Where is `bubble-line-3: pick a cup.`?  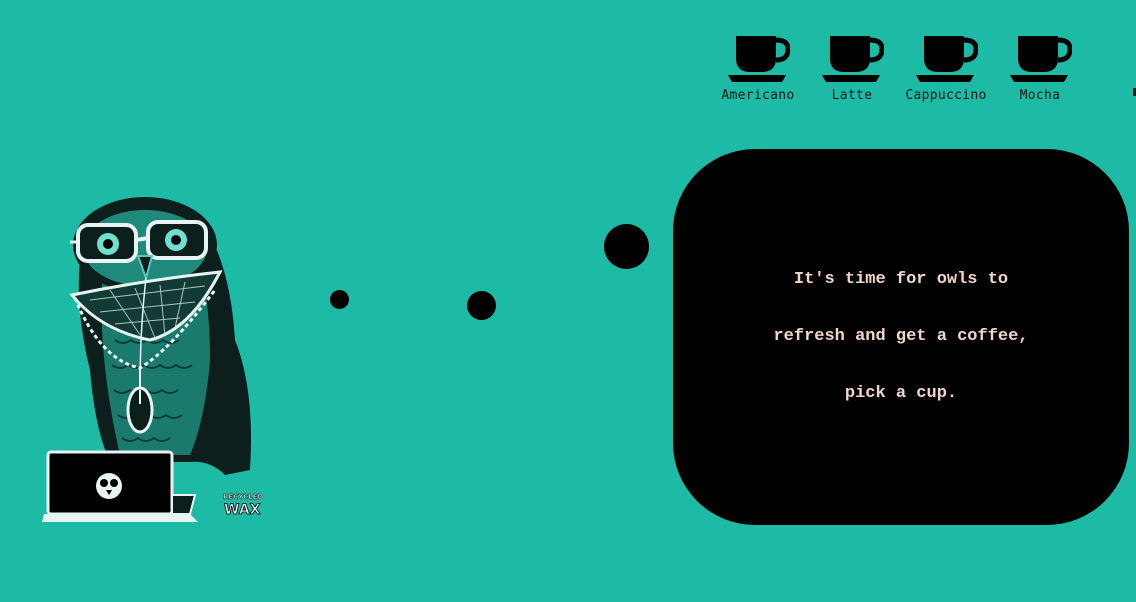
bubble-line-3: pick a cup. is located at coordinates (901, 393).